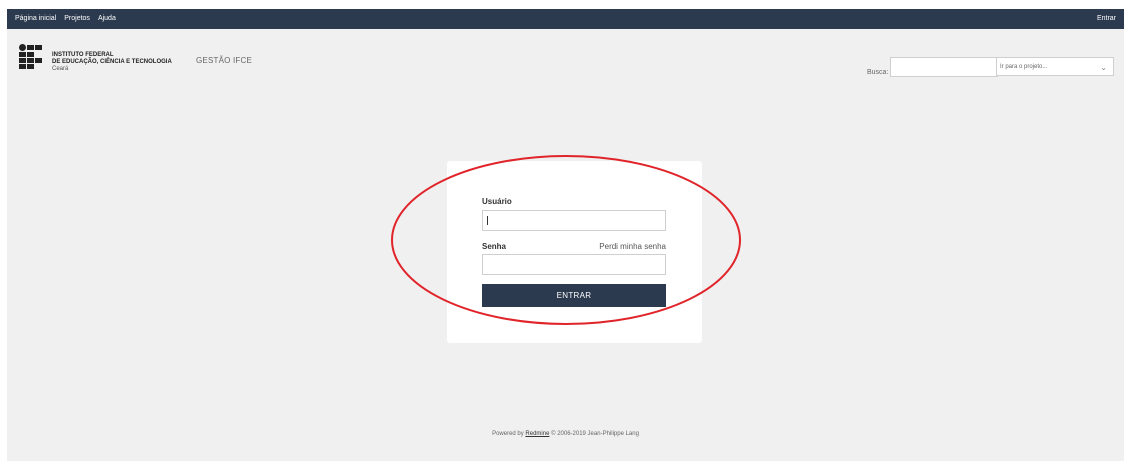 The width and height of the screenshot is (1131, 461). Describe the element at coordinates (944, 67) in the screenshot. I see `search-input` at that location.